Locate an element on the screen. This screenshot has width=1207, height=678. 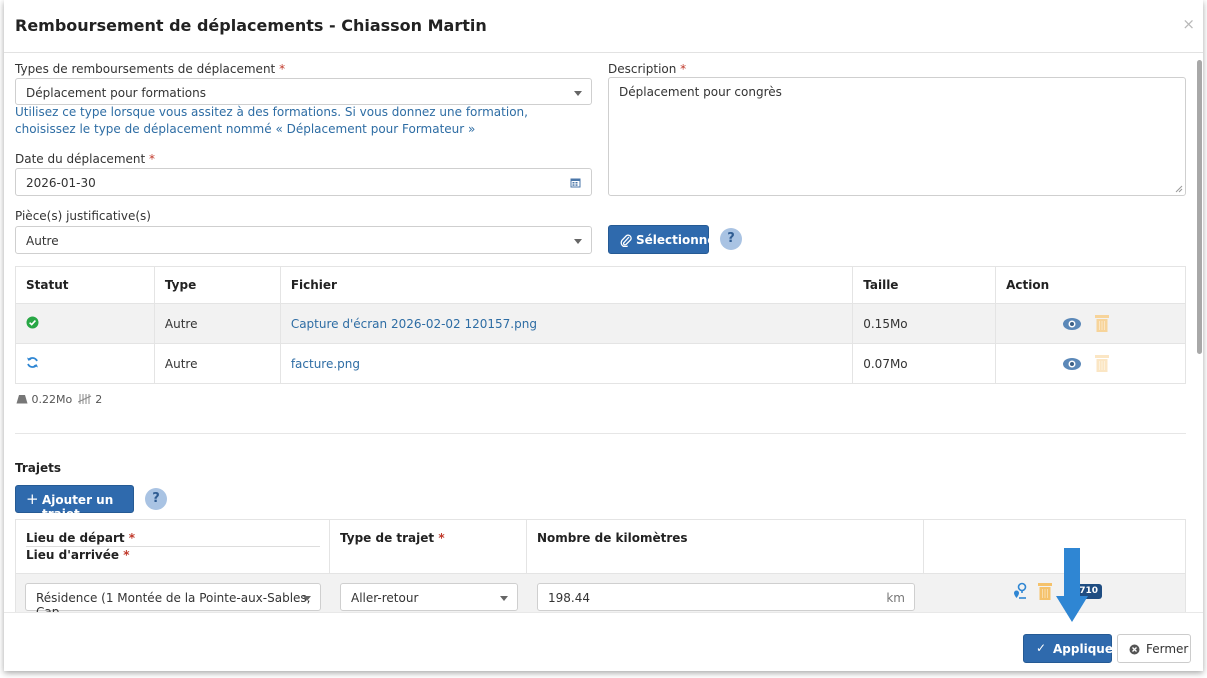
file-link: Capture d'écran 2026-02-02 120157.png is located at coordinates (414, 324).